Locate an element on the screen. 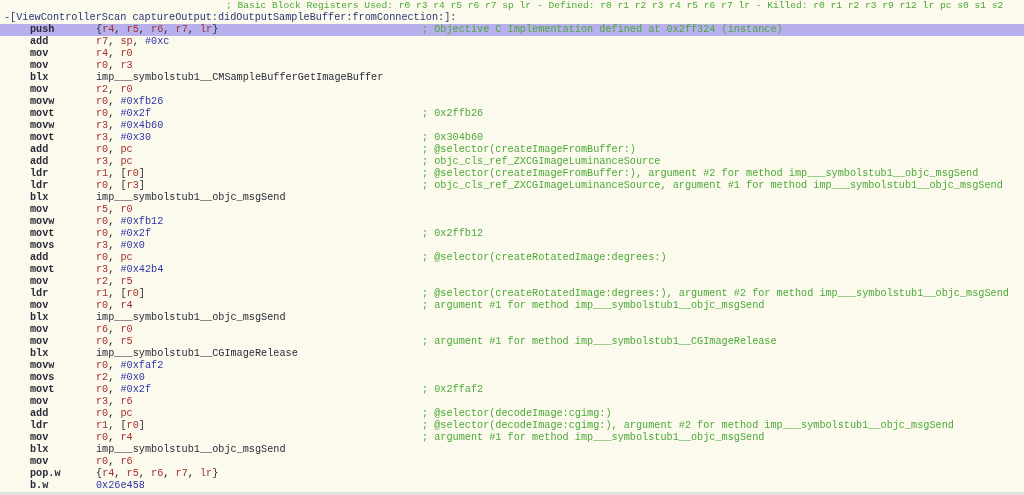 This screenshot has height=495, width=1024. operands-text: r0, r4 is located at coordinates (115, 438).